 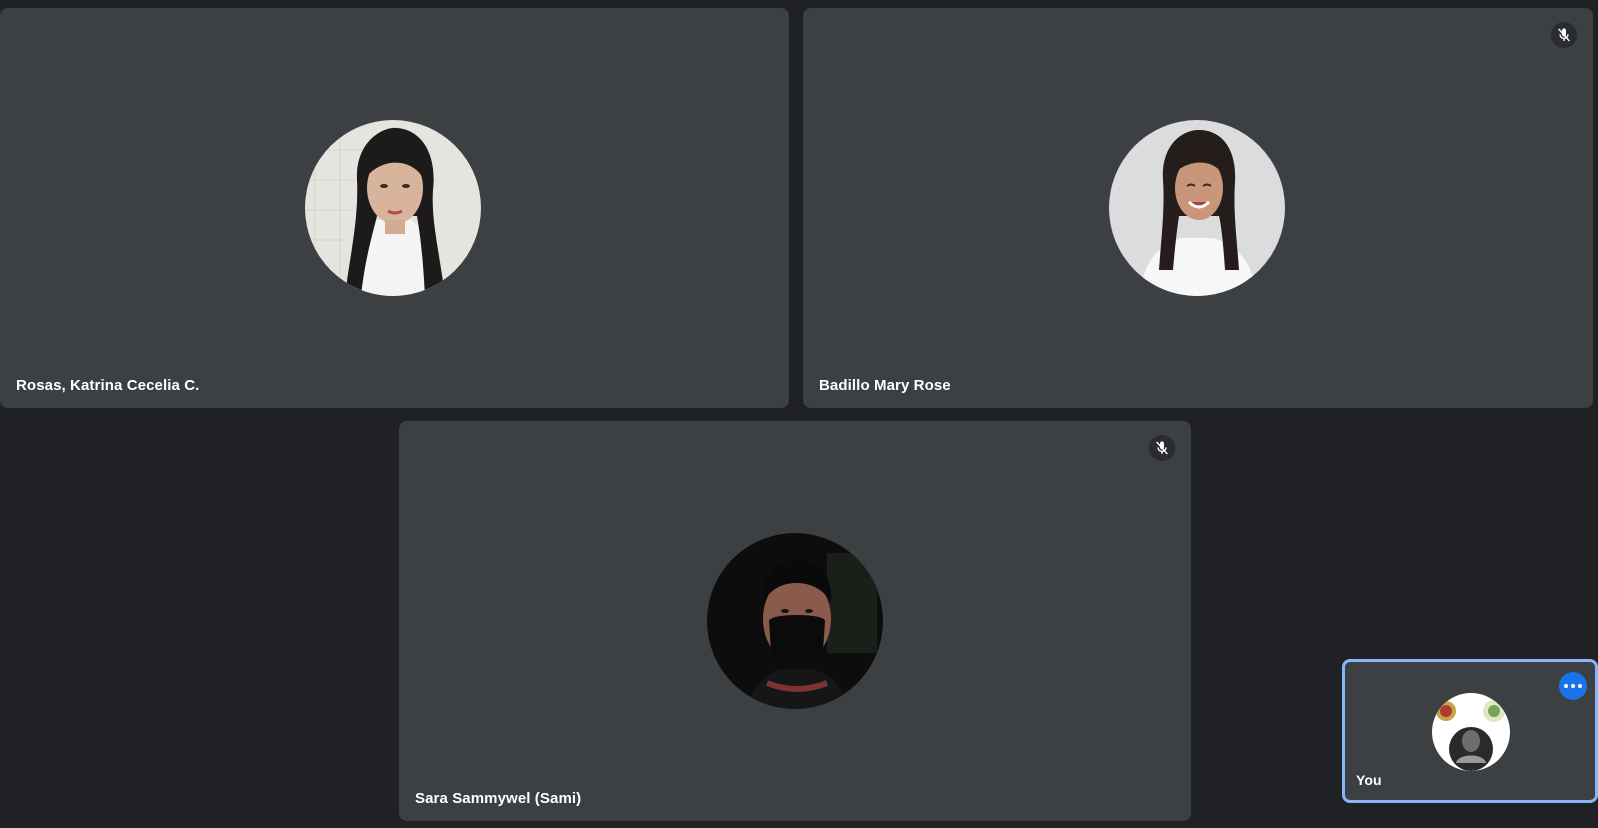 What do you see at coordinates (498, 798) in the screenshot?
I see `participant-name: Sara Sammywel (Sami)` at bounding box center [498, 798].